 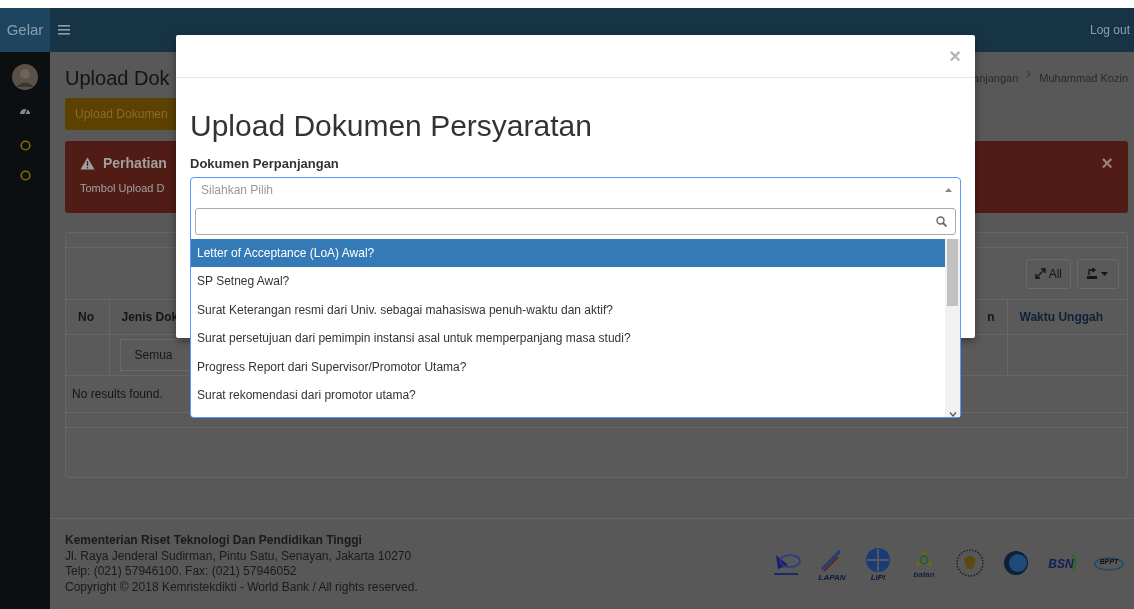 I want to click on scrollbar, so click(x=952, y=327).